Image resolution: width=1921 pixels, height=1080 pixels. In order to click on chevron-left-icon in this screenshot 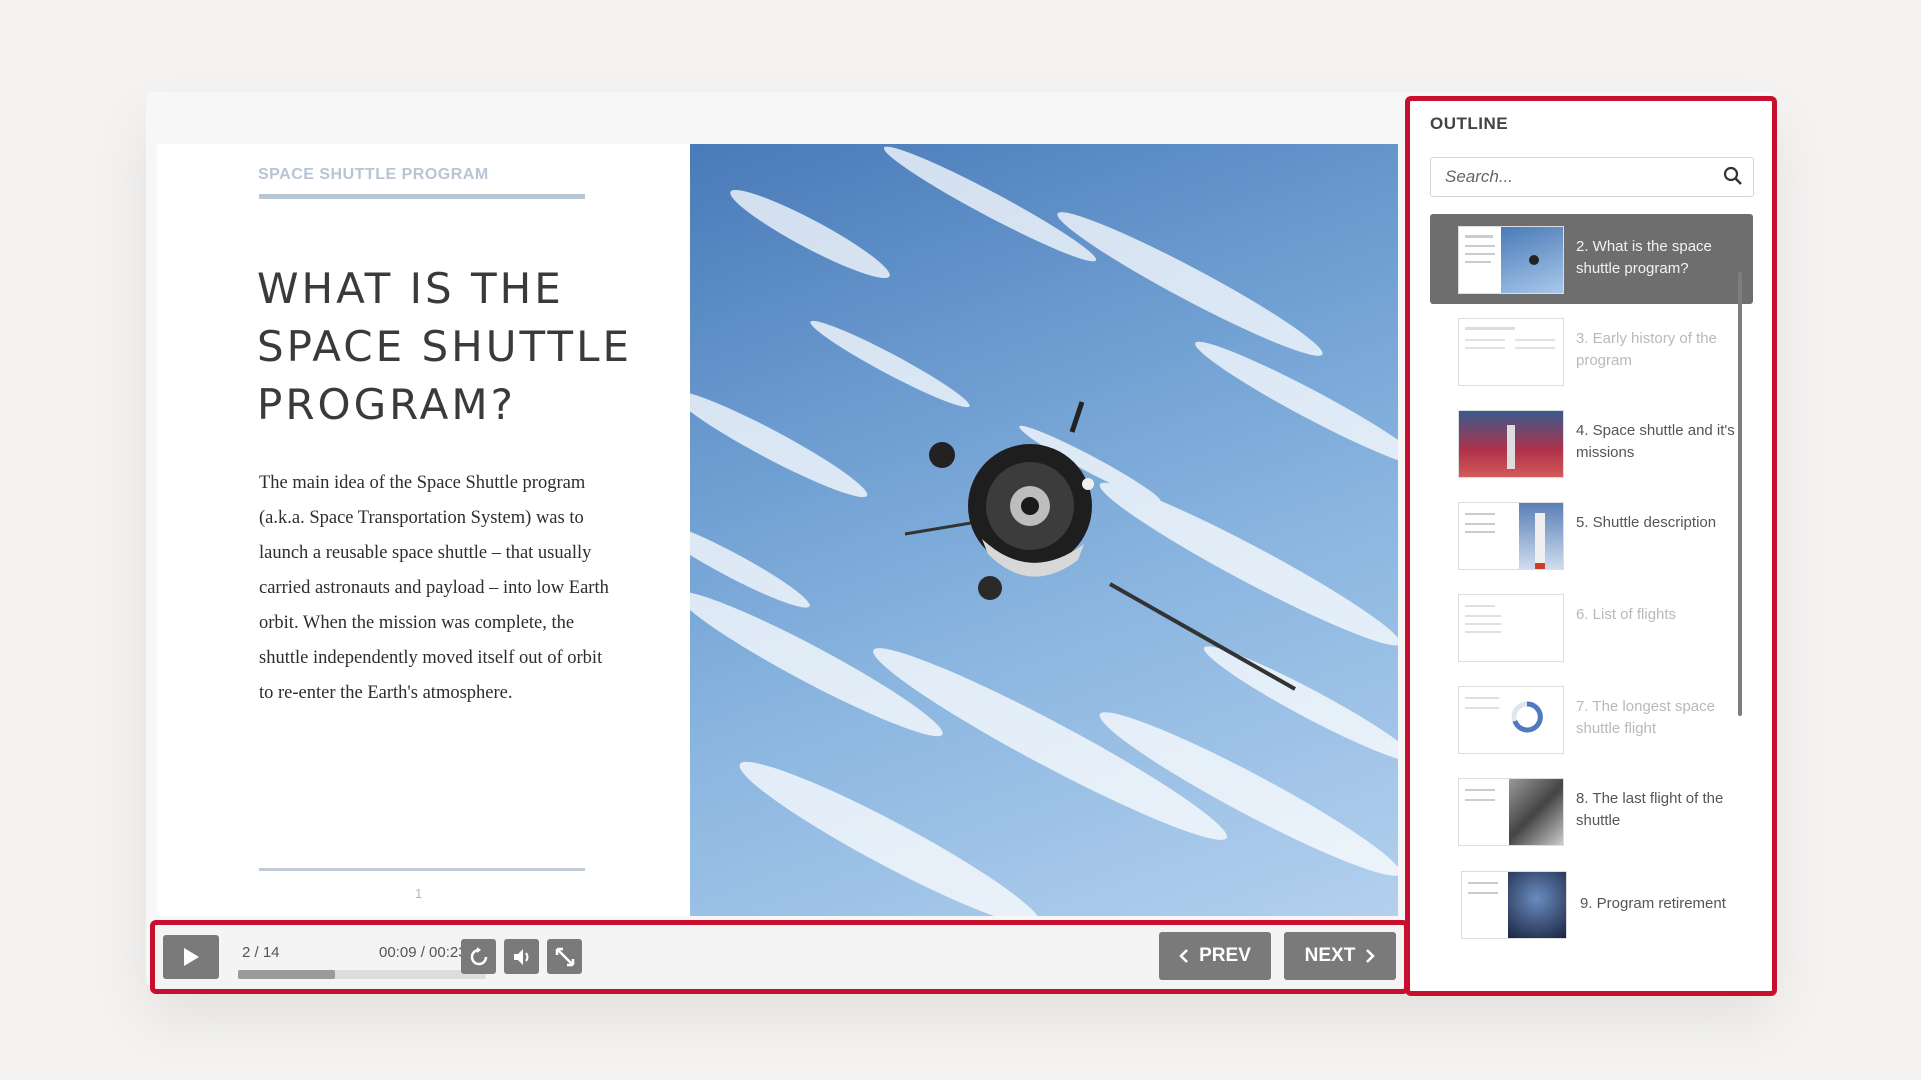, I will do `click(1184, 956)`.